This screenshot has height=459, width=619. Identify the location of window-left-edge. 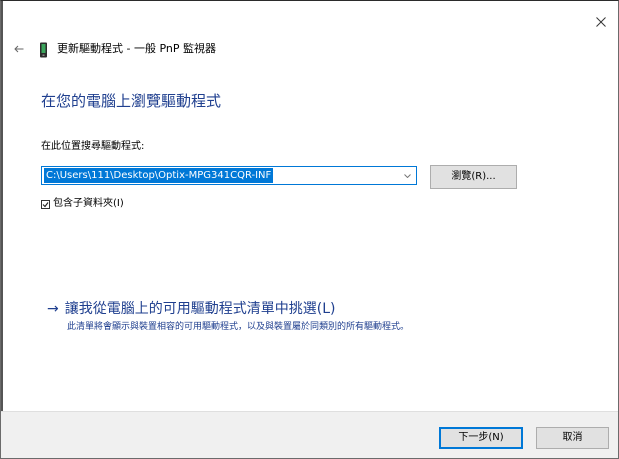
(2, 229).